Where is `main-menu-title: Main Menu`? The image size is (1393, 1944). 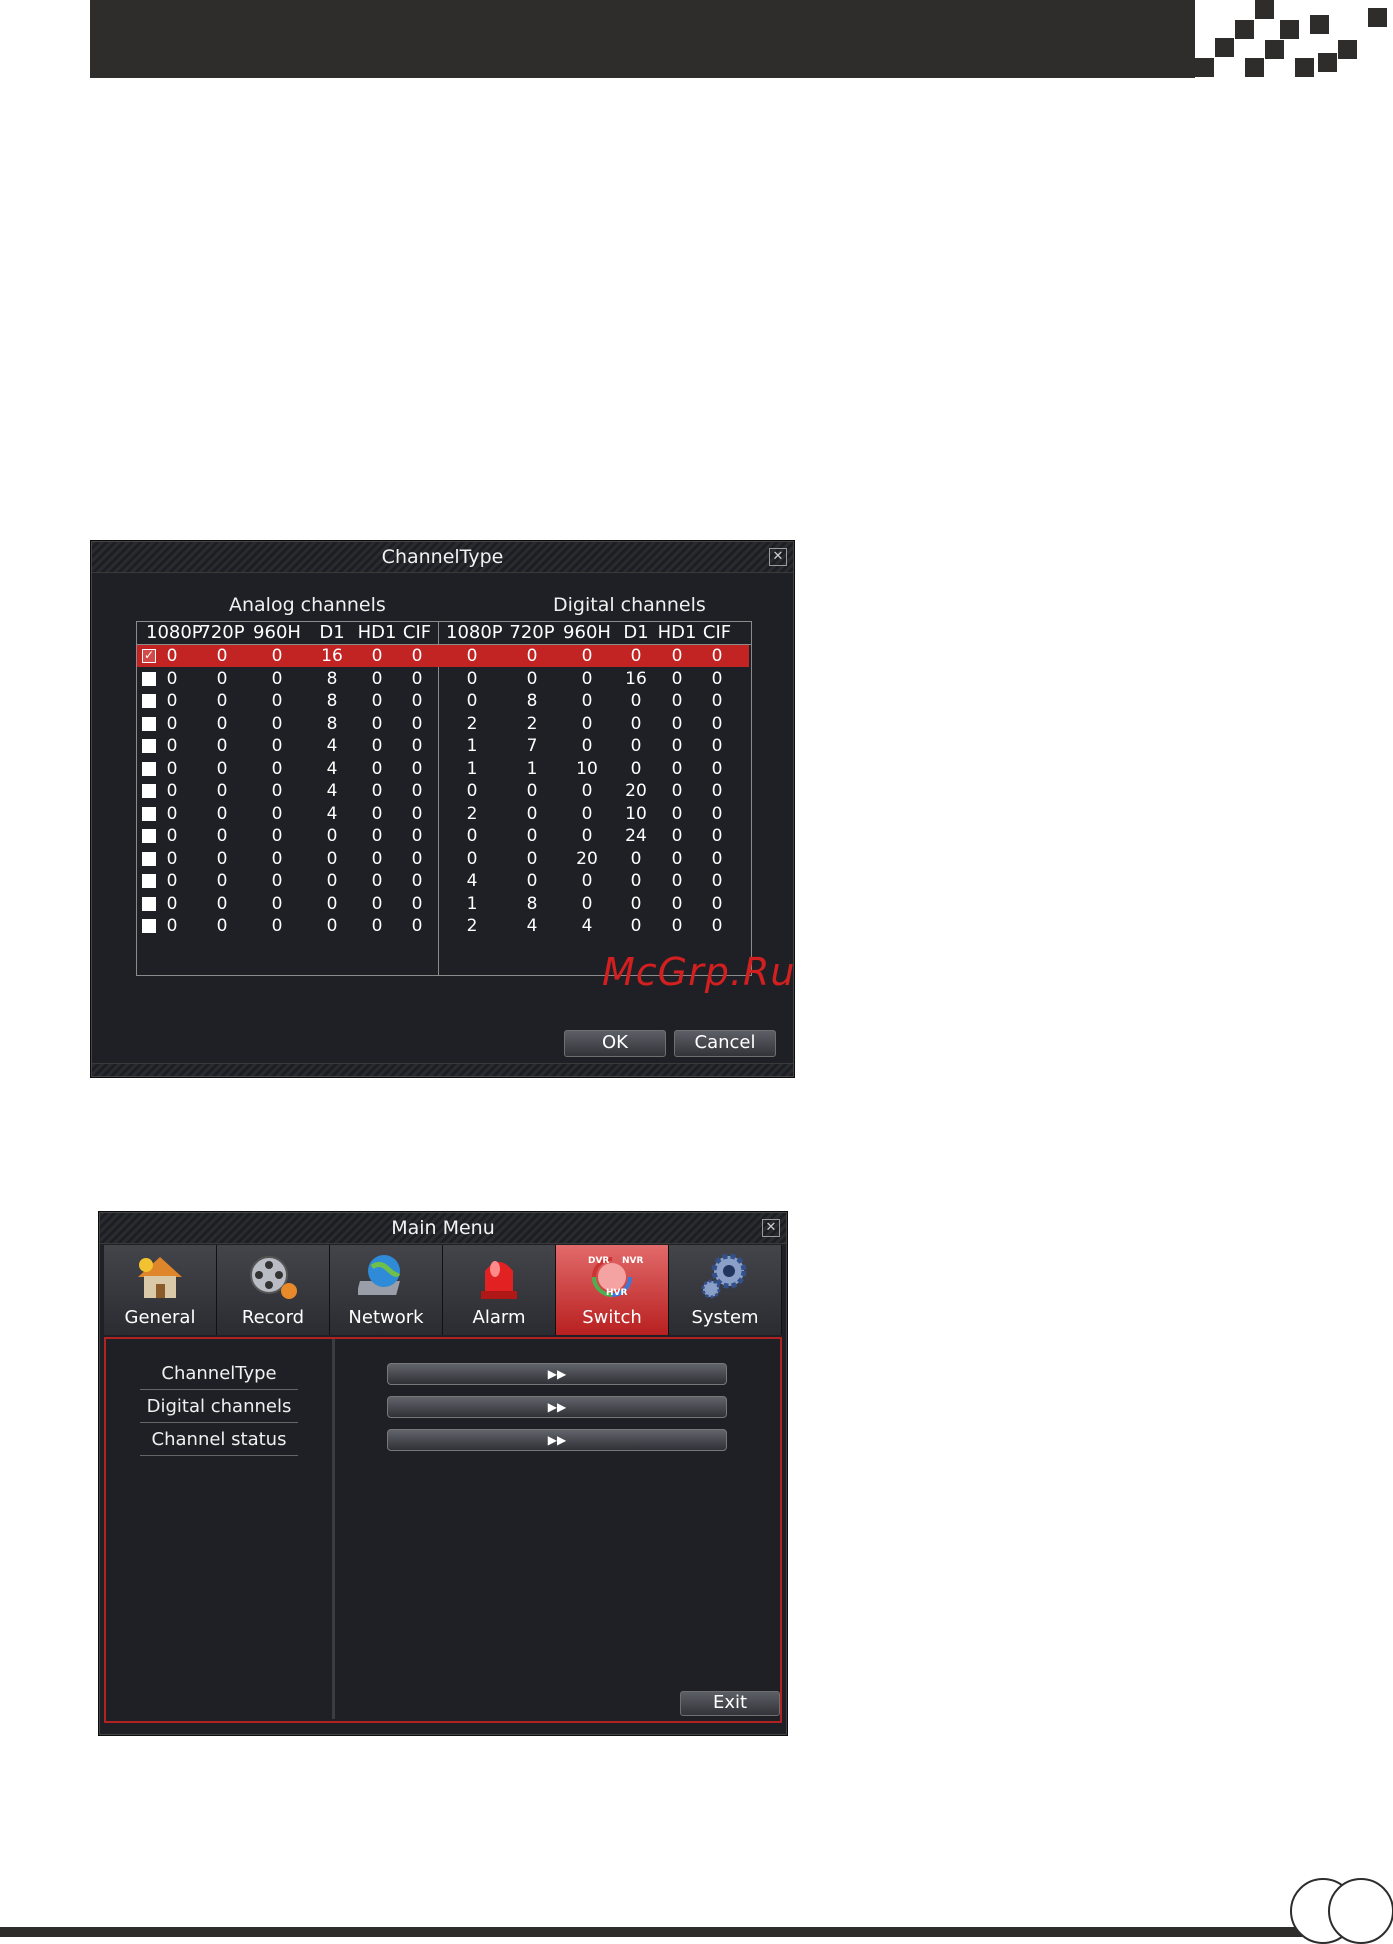
main-menu-title: Main Menu is located at coordinates (443, 1228).